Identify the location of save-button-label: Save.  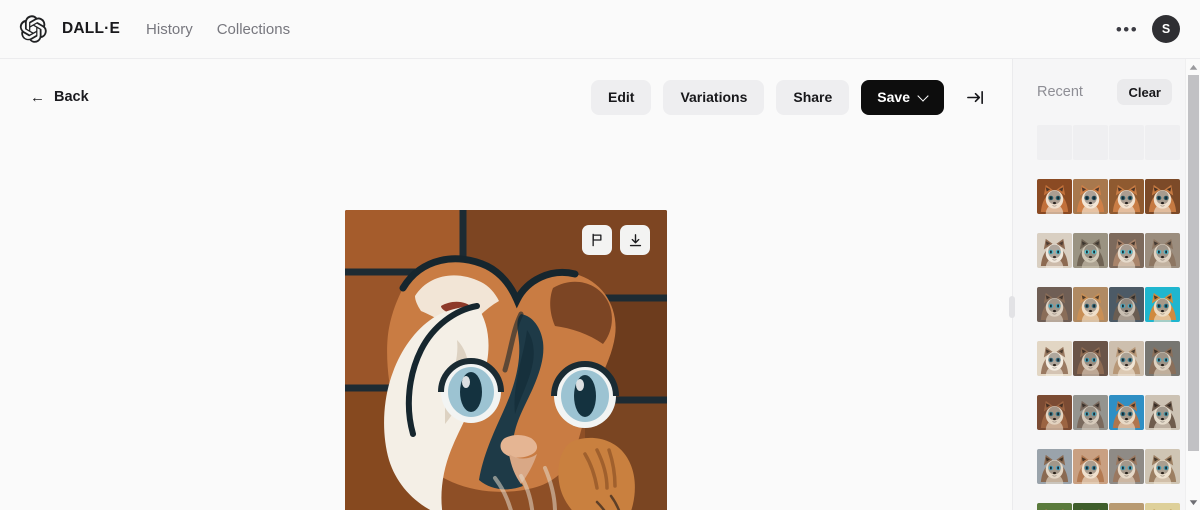
(893, 97).